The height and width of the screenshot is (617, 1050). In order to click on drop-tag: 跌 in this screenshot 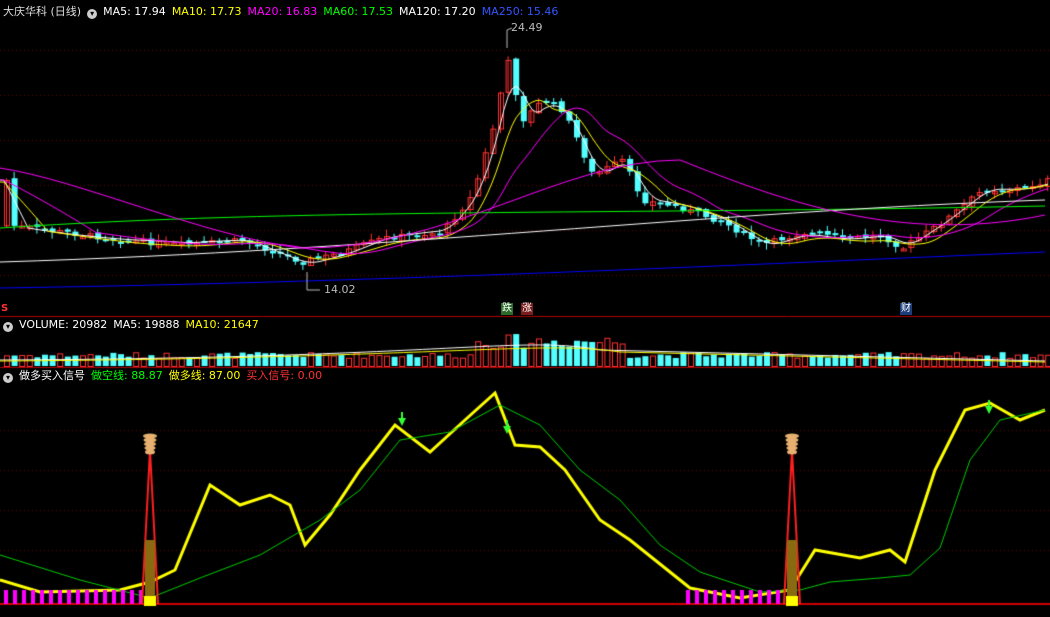, I will do `click(507, 309)`.